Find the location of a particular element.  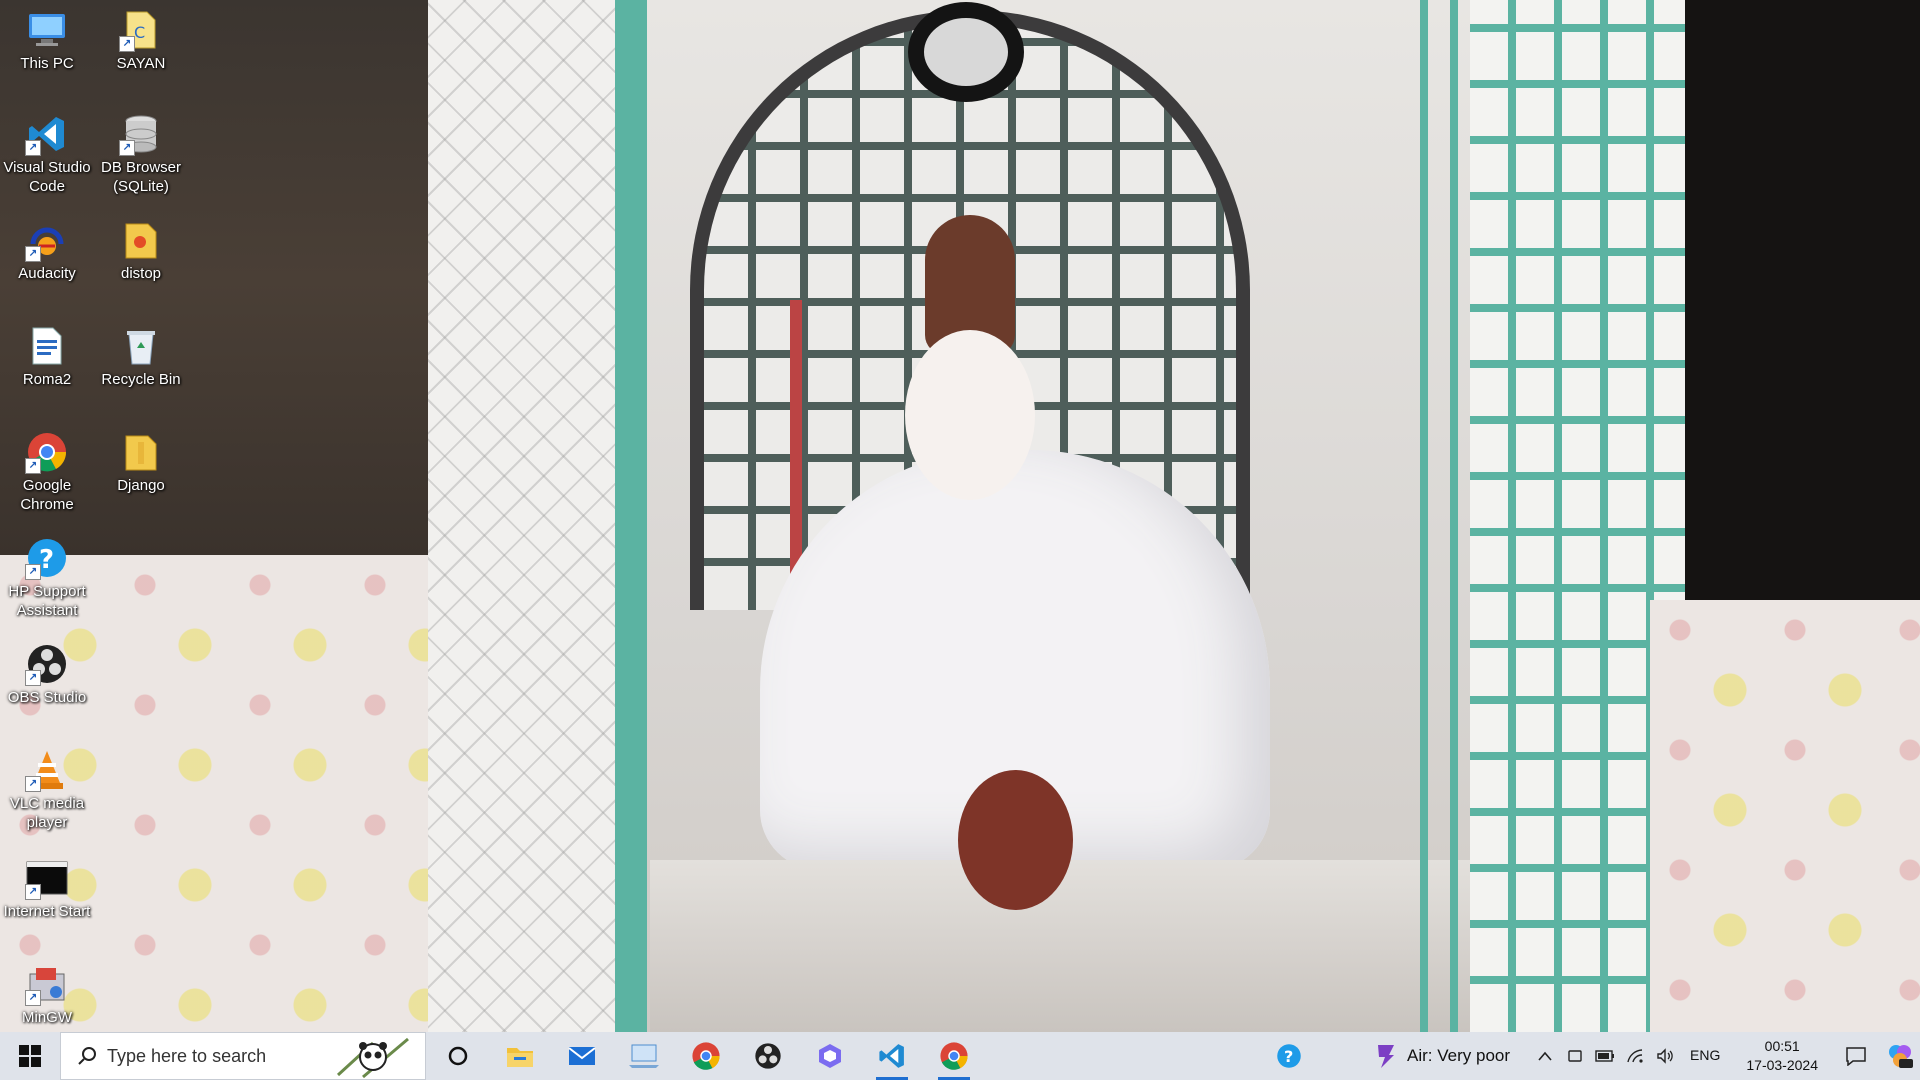

battery-icon is located at coordinates (1605, 1056).